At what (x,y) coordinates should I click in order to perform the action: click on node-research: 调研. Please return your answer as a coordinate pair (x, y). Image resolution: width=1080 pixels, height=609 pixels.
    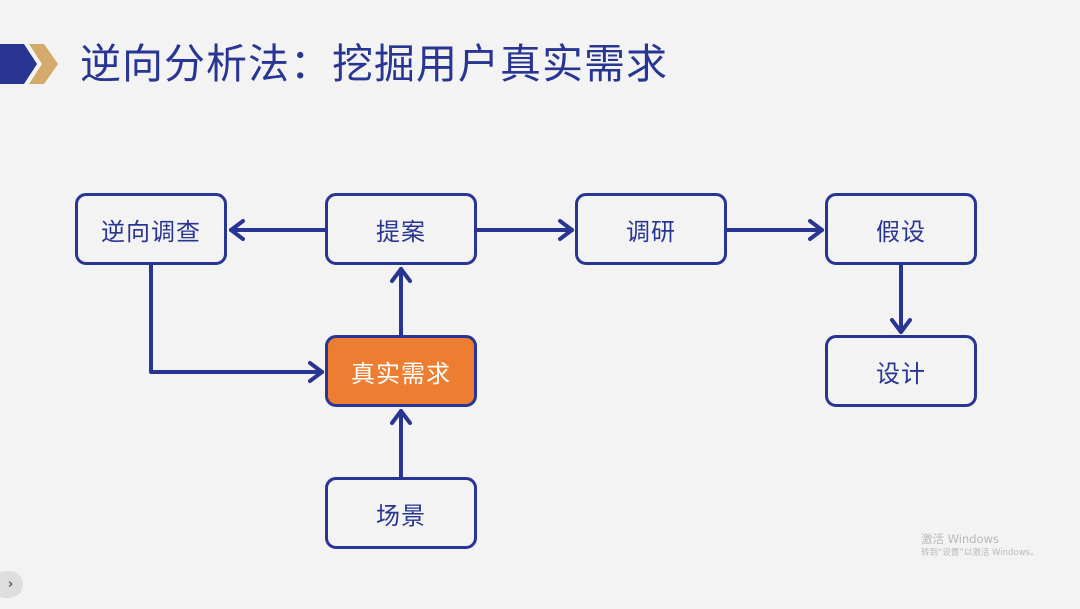
    Looking at the image, I should click on (651, 229).